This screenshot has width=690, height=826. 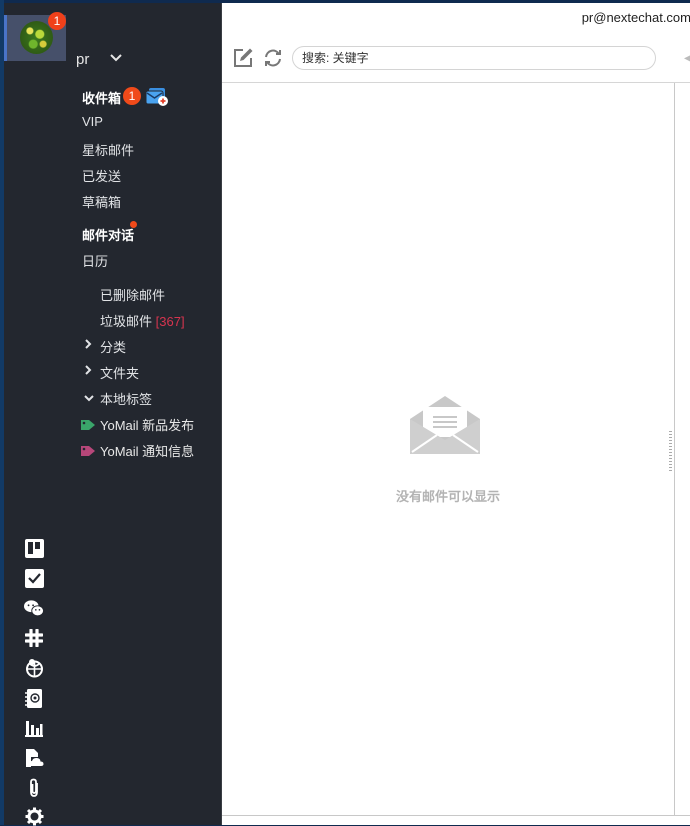 What do you see at coordinates (147, 451) in the screenshot?
I see `tag-label: YoMail 通知信息` at bounding box center [147, 451].